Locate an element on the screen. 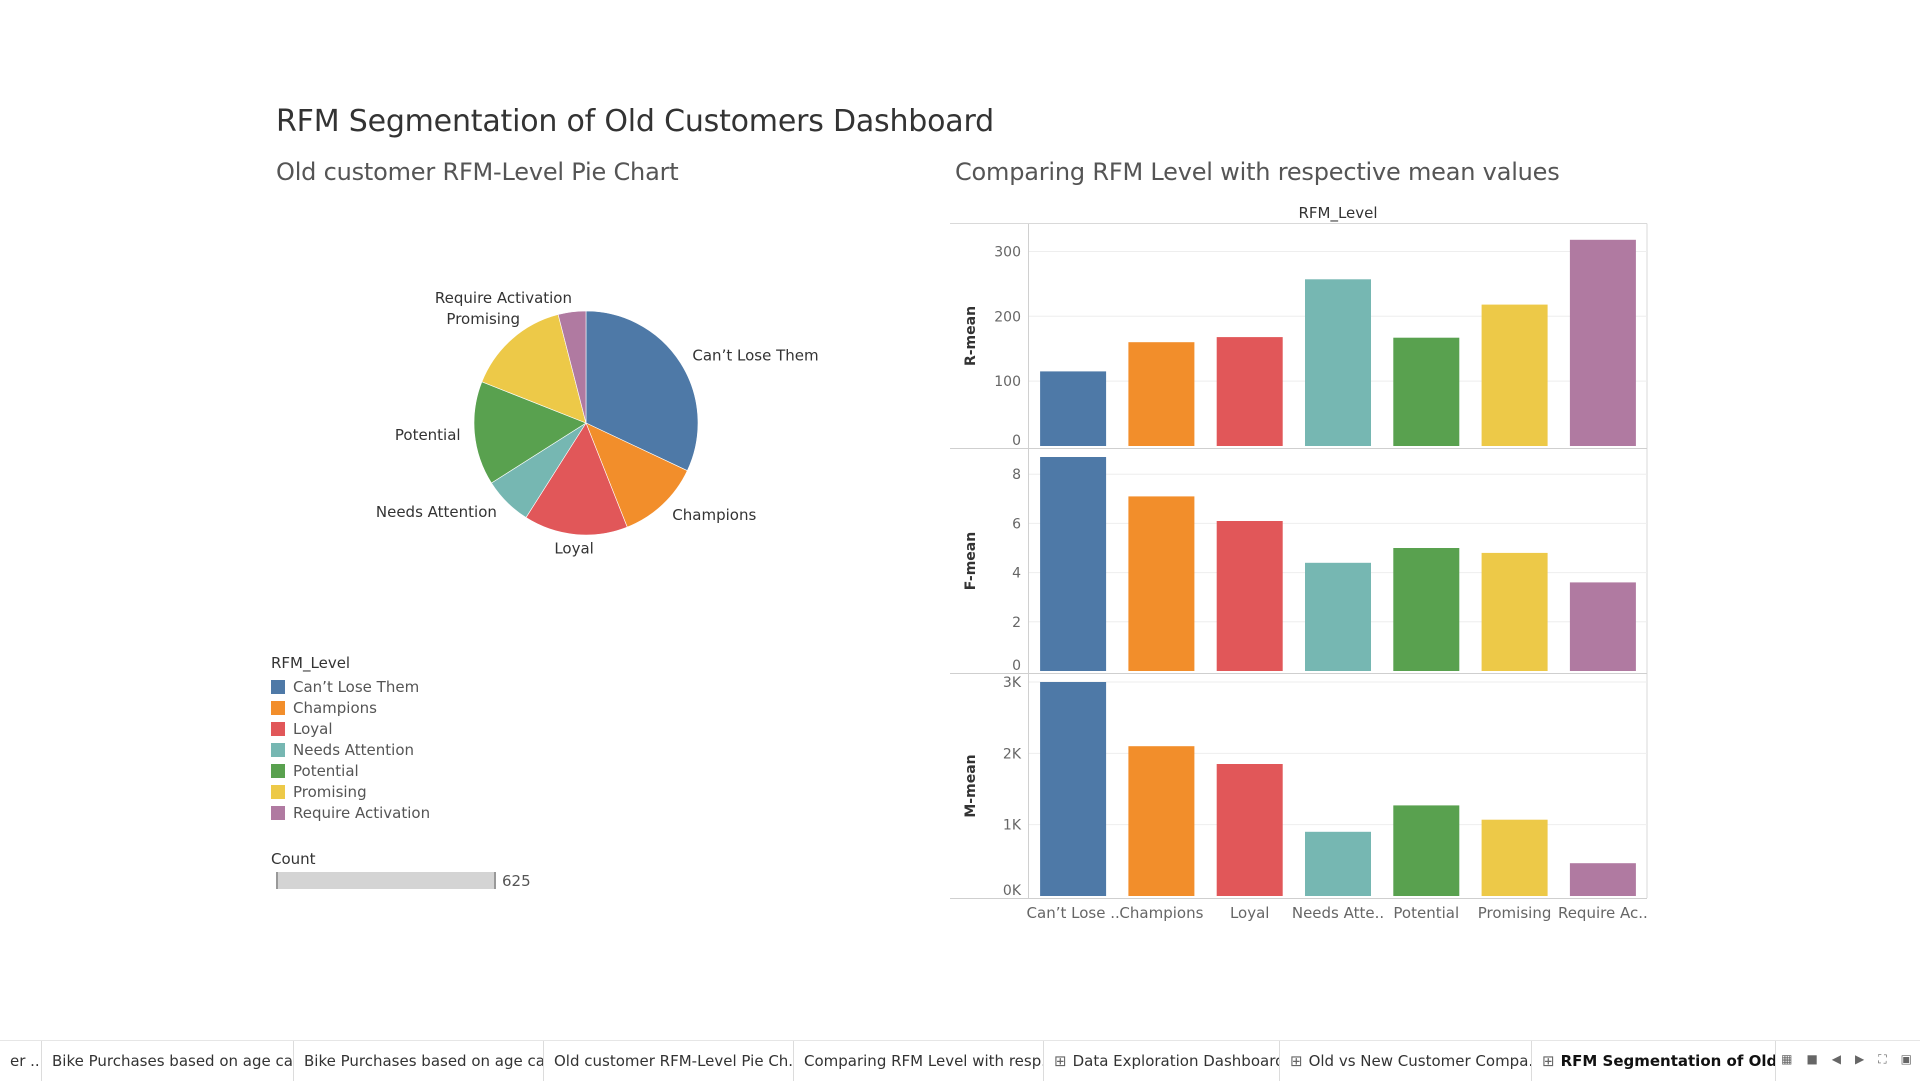 Image resolution: width=1920 pixels, height=1081 pixels. legend-label: Champions is located at coordinates (335, 707).